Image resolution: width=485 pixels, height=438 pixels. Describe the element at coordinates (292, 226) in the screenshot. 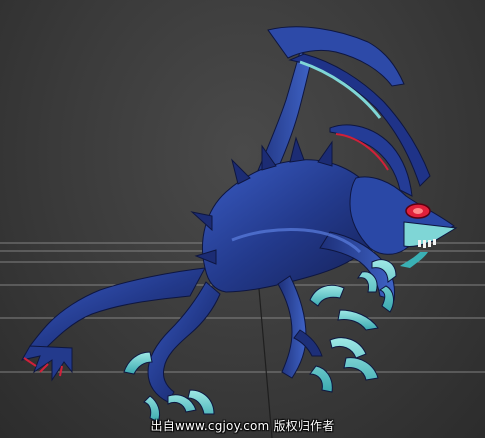

I see `creature-torso` at that location.